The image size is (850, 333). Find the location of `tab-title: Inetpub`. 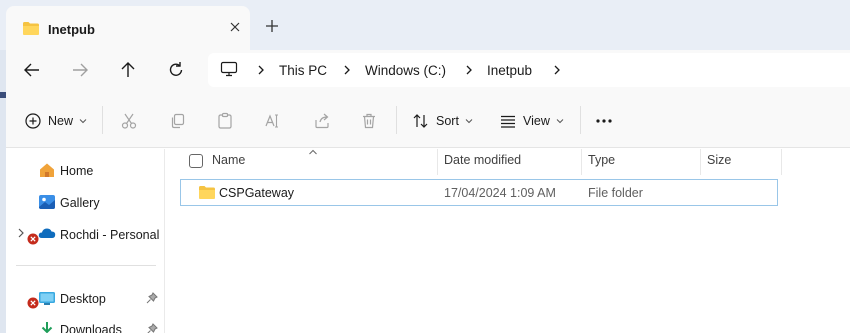

tab-title: Inetpub is located at coordinates (71, 29).